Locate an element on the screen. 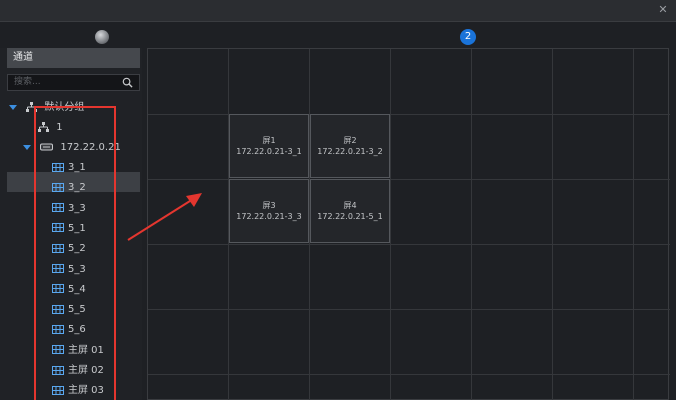 The image size is (676, 400). annotation-arrow-line is located at coordinates (159, 220).